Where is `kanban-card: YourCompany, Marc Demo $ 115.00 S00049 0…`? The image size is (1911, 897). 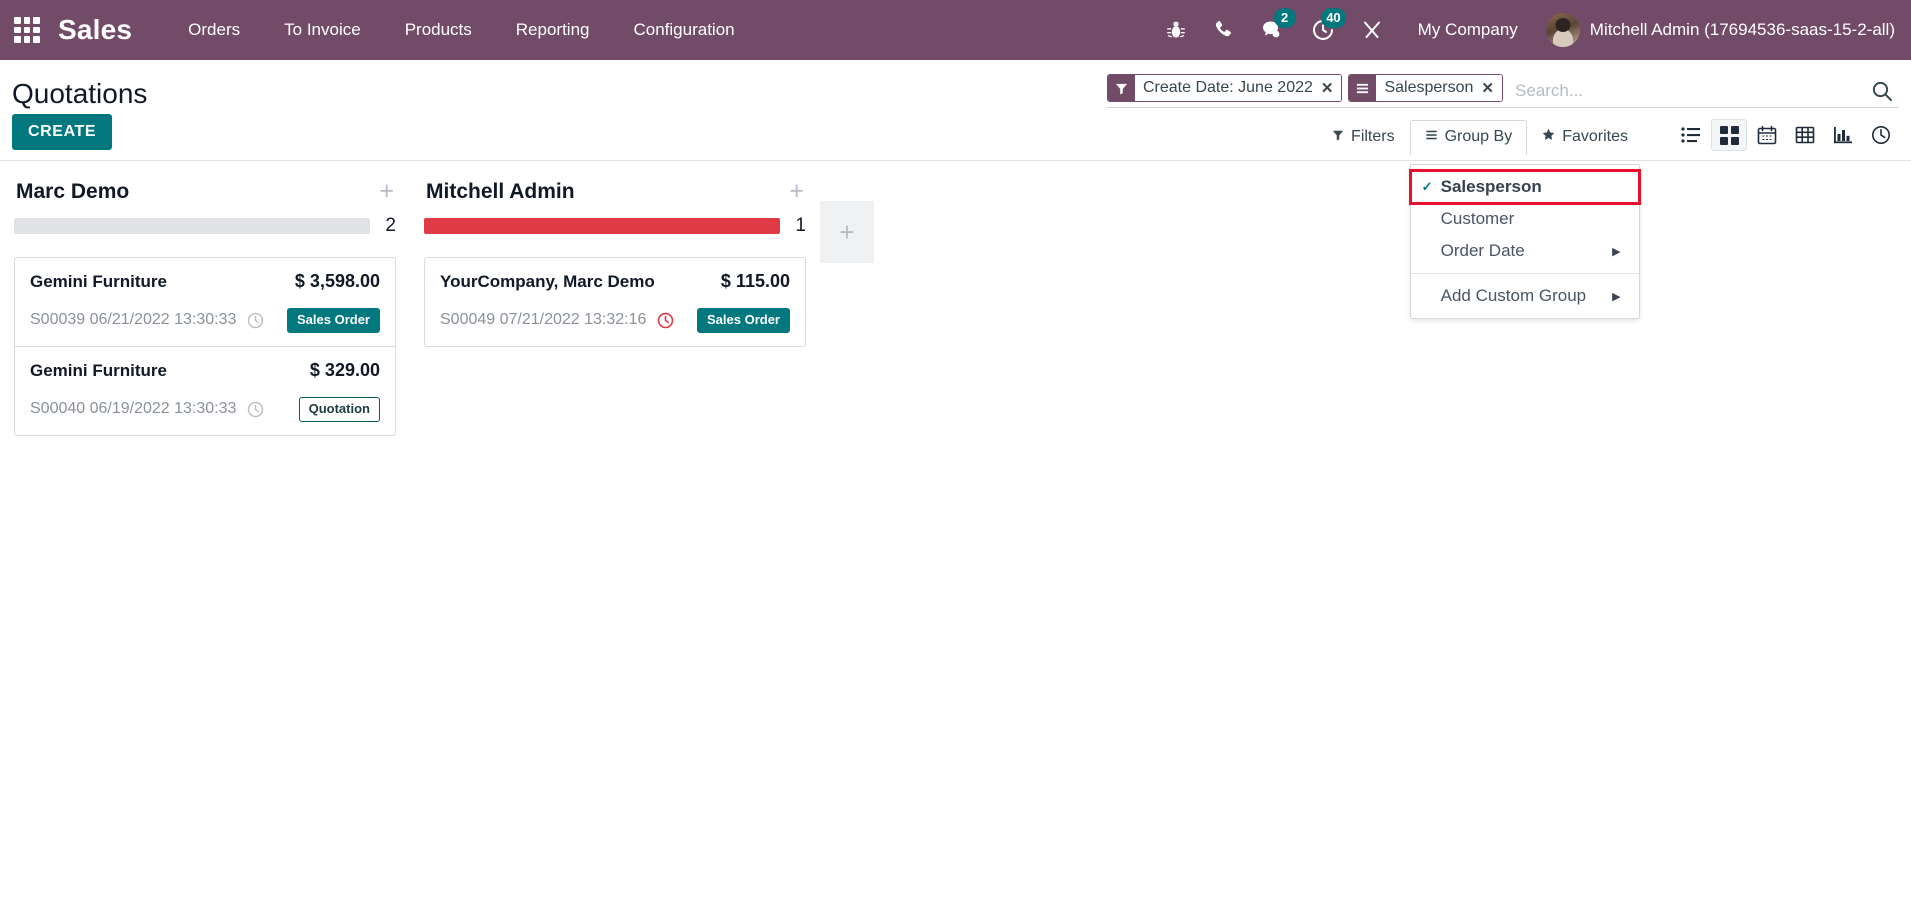
kanban-card: YourCompany, Marc Demo $ 115.00 S00049 0… is located at coordinates (615, 302).